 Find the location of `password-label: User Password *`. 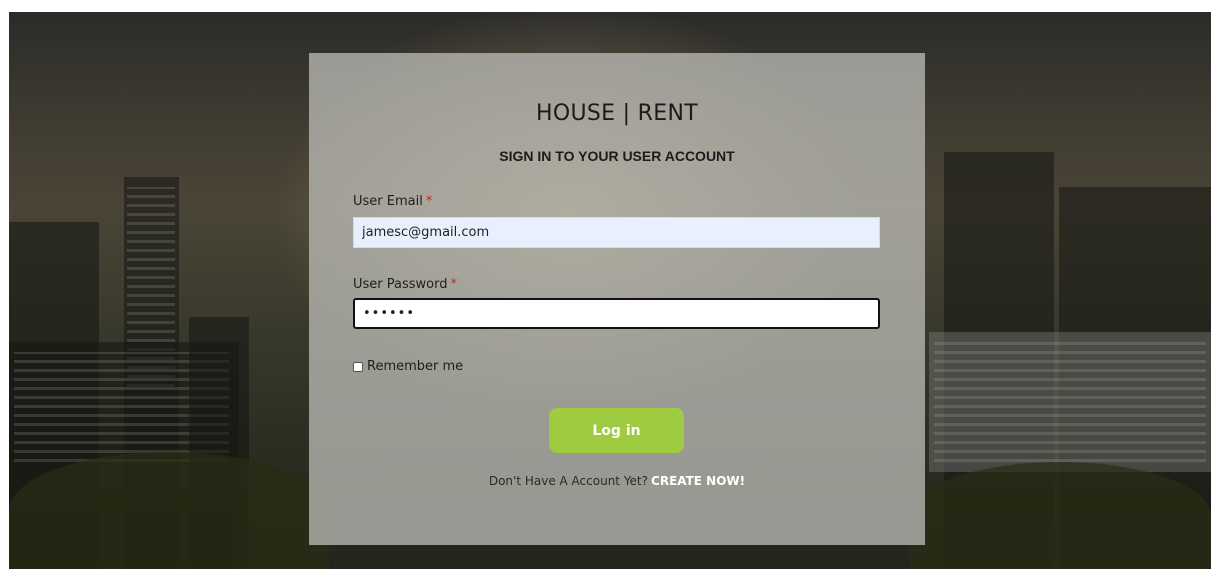

password-label: User Password * is located at coordinates (405, 284).